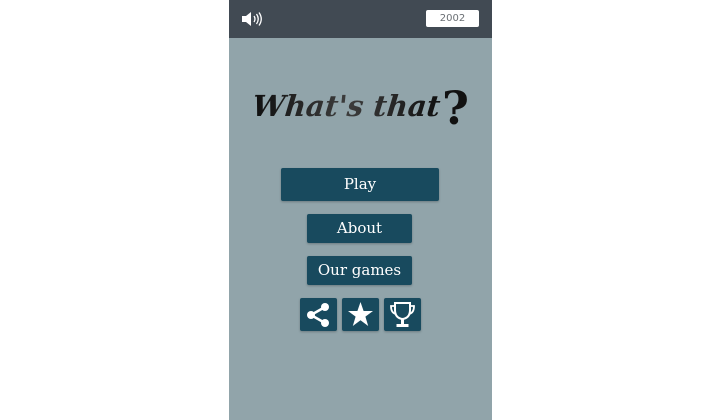 The image size is (720, 420). What do you see at coordinates (452, 18) in the screenshot?
I see `score-display: 2002` at bounding box center [452, 18].